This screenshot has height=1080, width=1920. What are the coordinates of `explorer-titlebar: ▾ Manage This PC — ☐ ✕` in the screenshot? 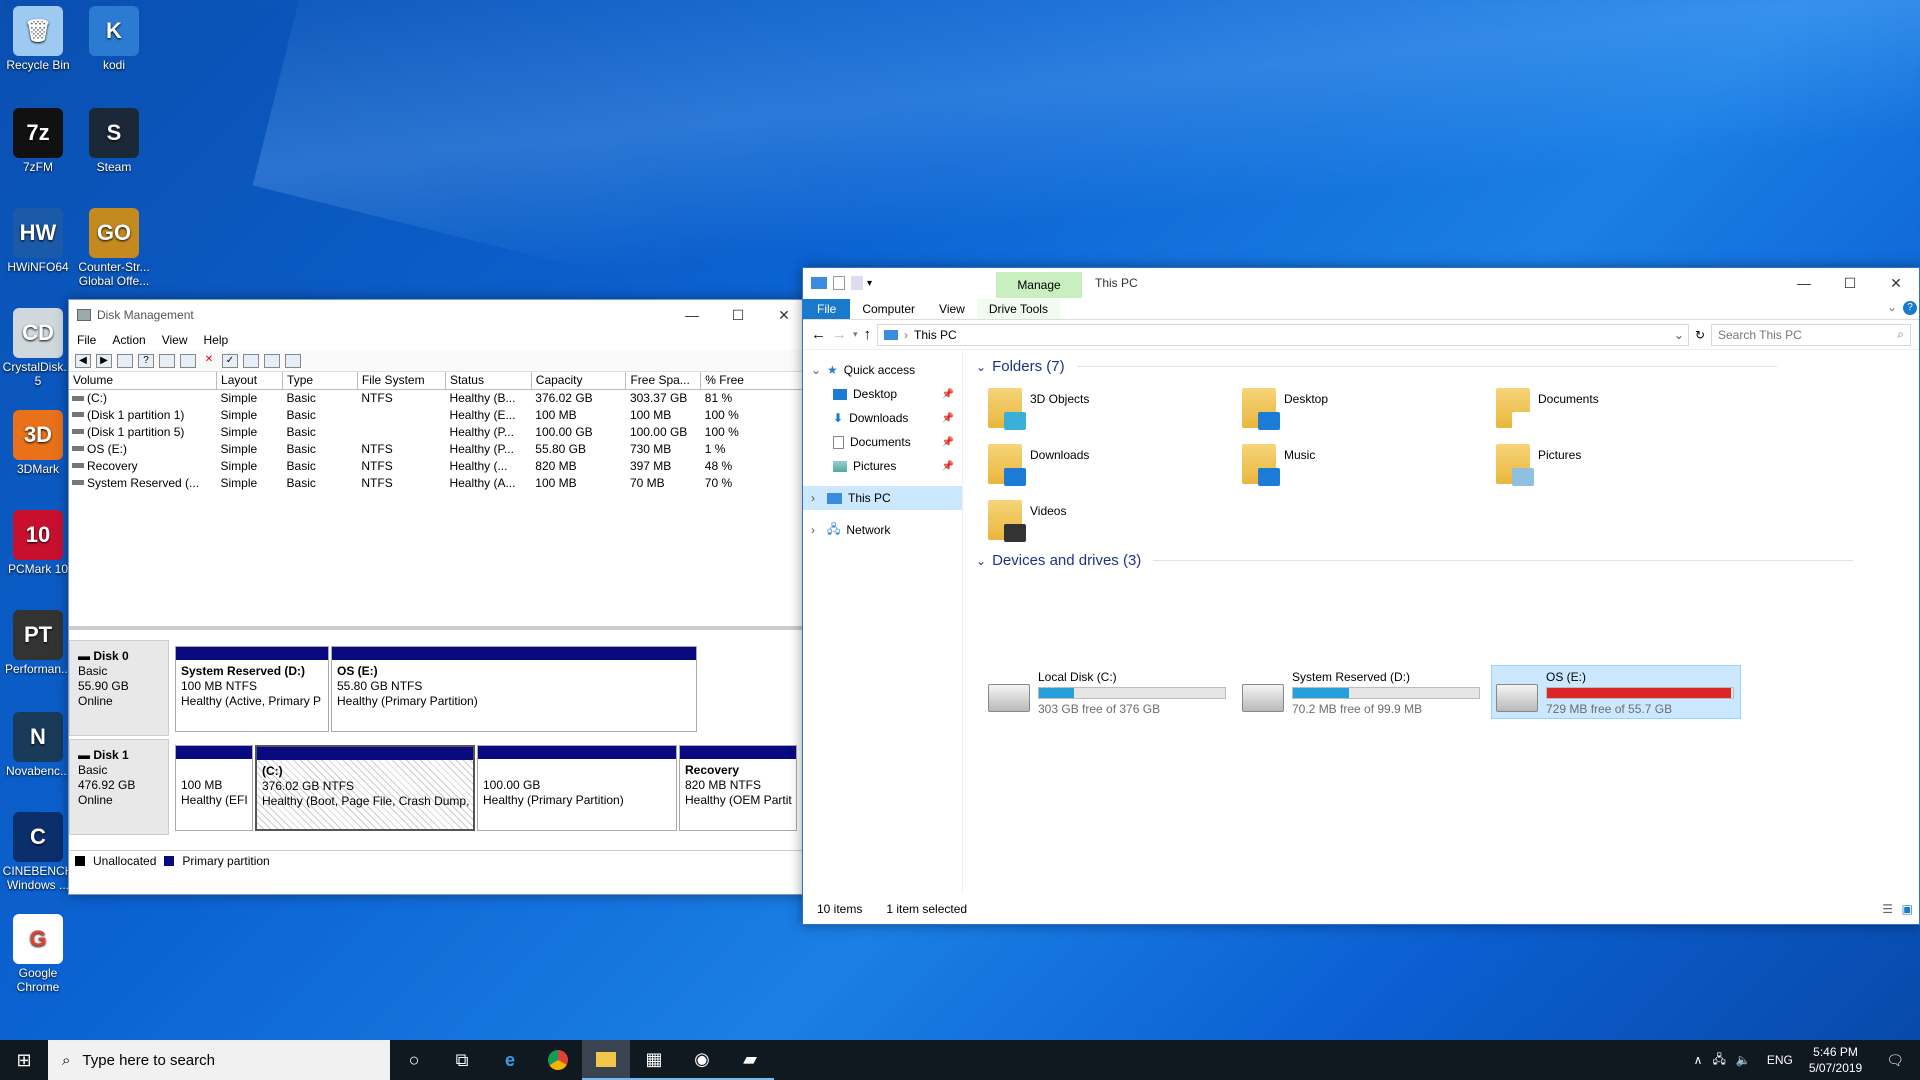 It's located at (1361, 283).